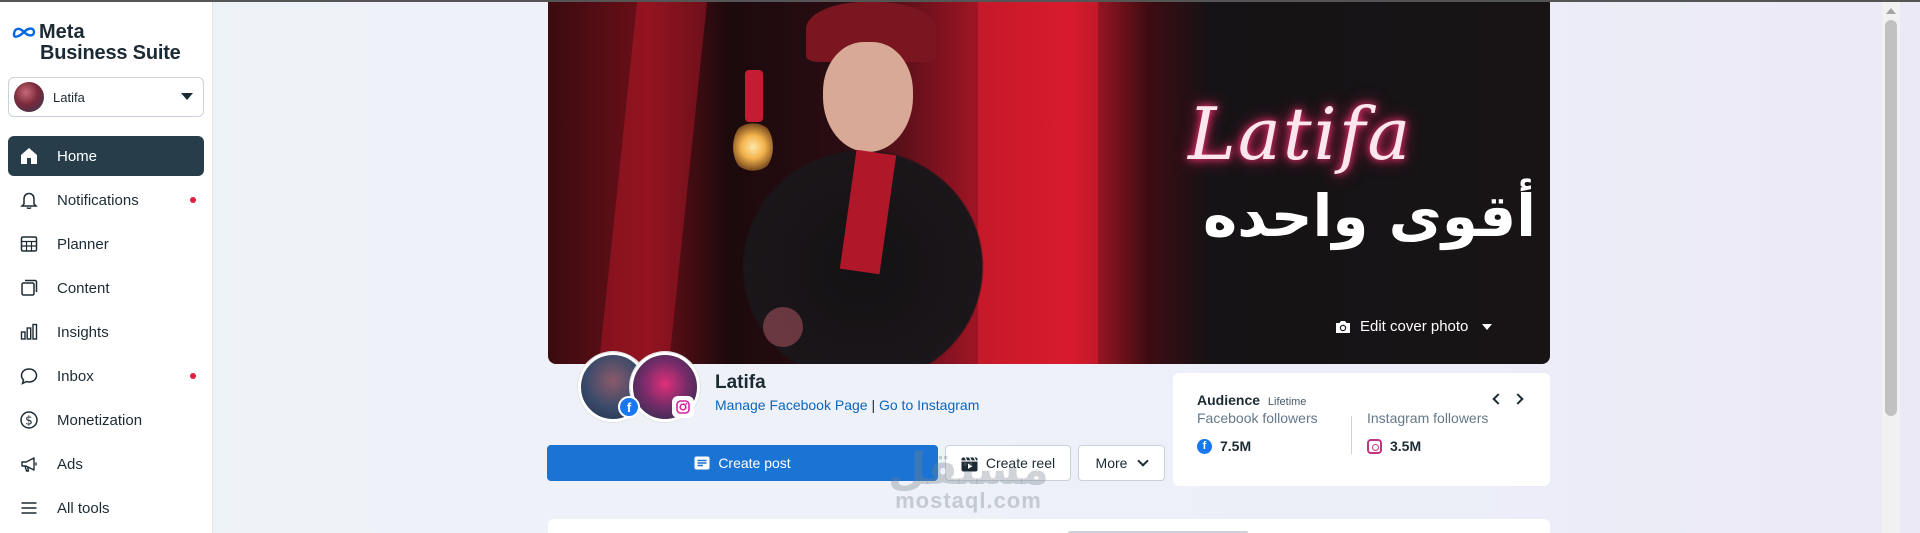 The height and width of the screenshot is (533, 1920). What do you see at coordinates (29, 288) in the screenshot?
I see `content-icon` at bounding box center [29, 288].